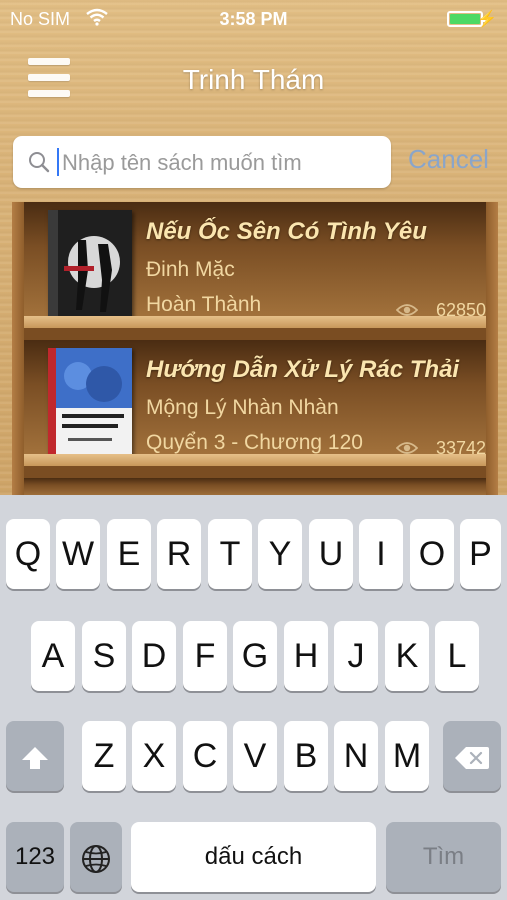 The width and height of the screenshot is (507, 900). What do you see at coordinates (432, 554) in the screenshot?
I see `key-o: O` at bounding box center [432, 554].